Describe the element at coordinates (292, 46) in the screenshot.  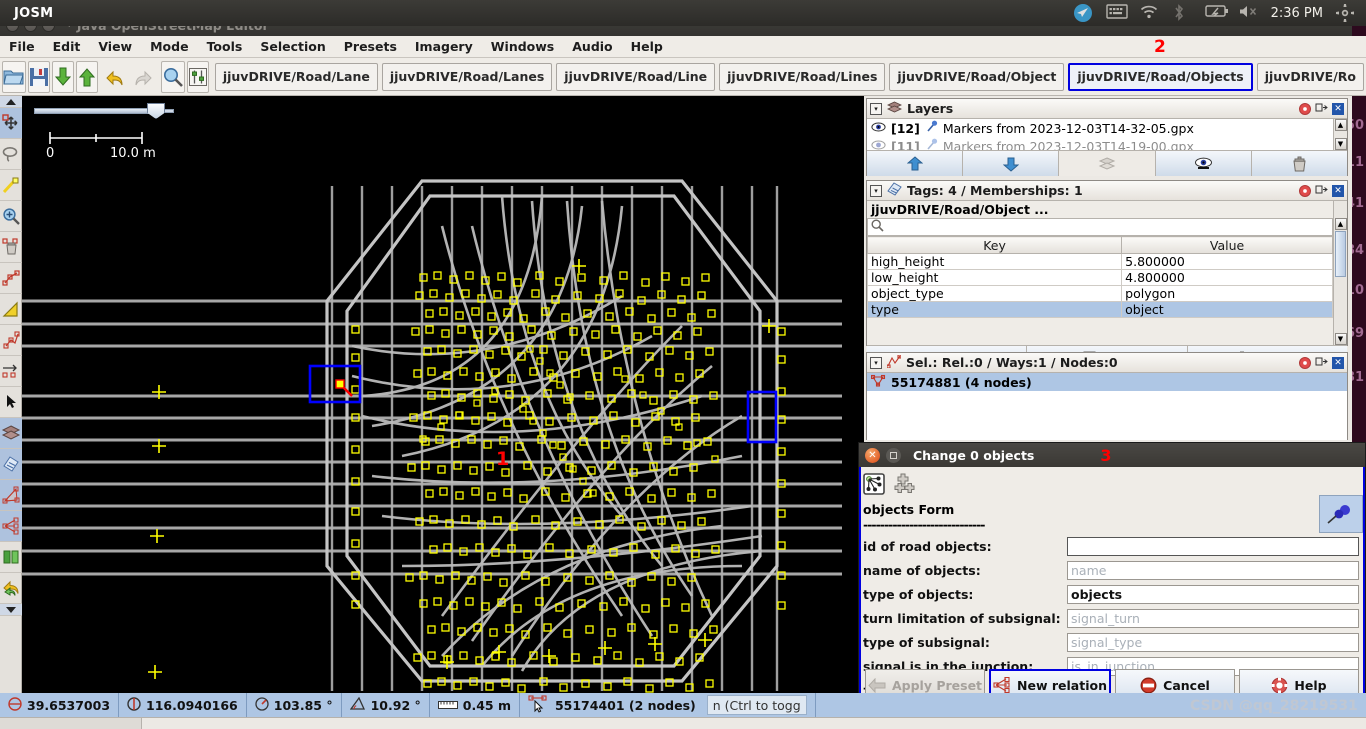
I see `menu-selection: Selection` at that location.